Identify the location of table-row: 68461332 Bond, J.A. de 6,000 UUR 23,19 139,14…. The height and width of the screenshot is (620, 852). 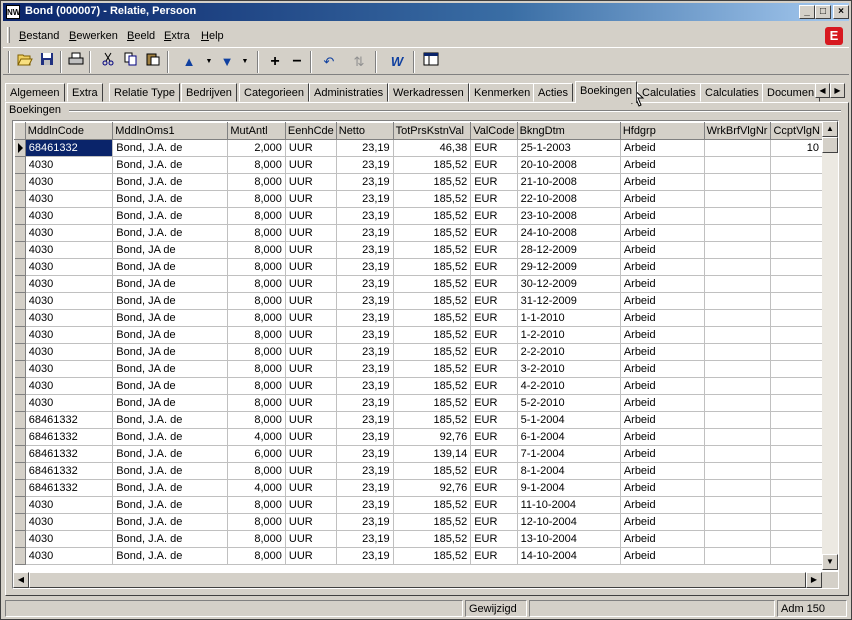
(418, 454).